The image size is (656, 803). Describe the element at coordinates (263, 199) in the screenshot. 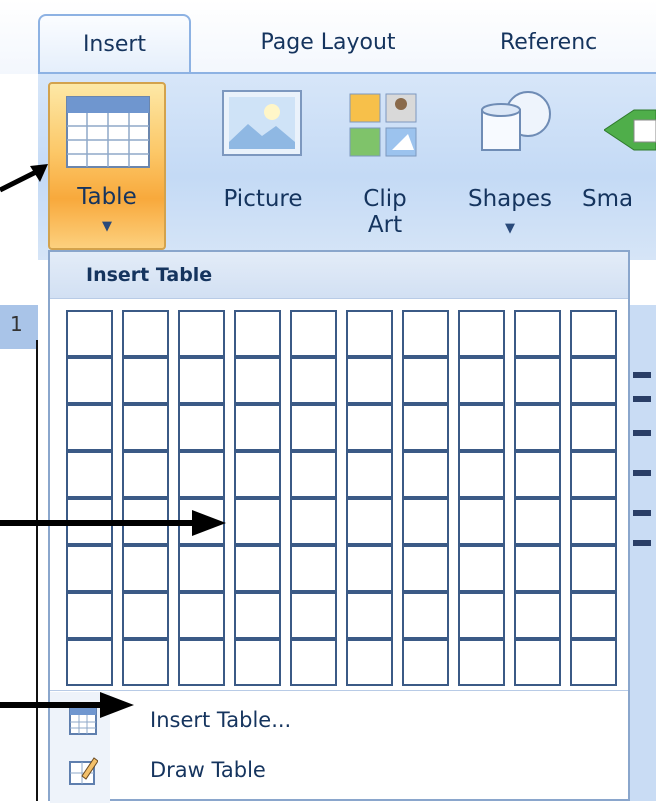

I see `picture-button-label: Picture` at that location.